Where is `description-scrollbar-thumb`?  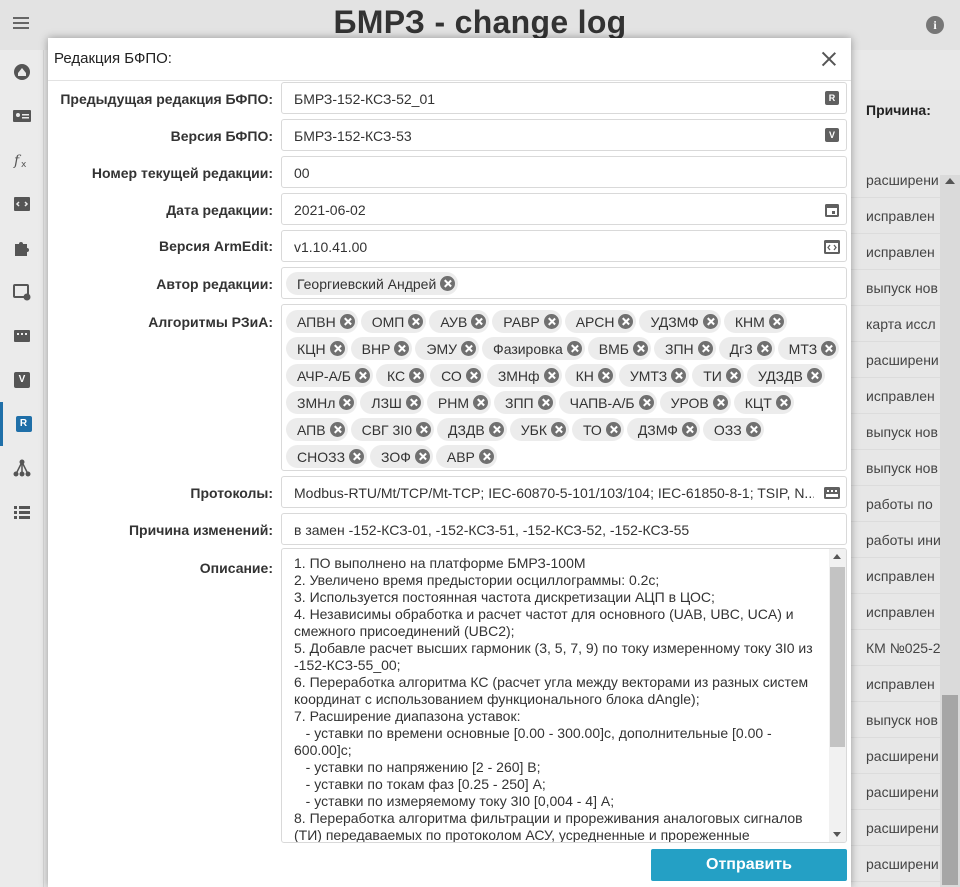 description-scrollbar-thumb is located at coordinates (837, 657).